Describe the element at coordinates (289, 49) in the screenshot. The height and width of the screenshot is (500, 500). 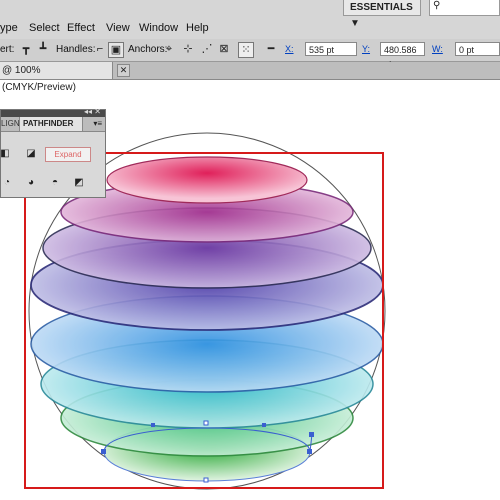
I see `x-label: X:` at that location.